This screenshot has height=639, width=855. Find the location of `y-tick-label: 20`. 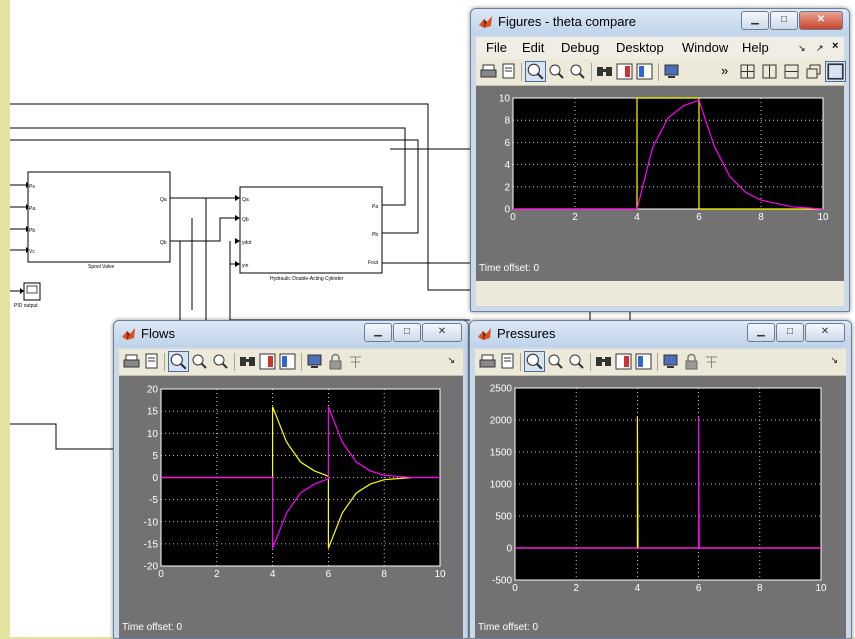

y-tick-label: 20 is located at coordinates (153, 390).